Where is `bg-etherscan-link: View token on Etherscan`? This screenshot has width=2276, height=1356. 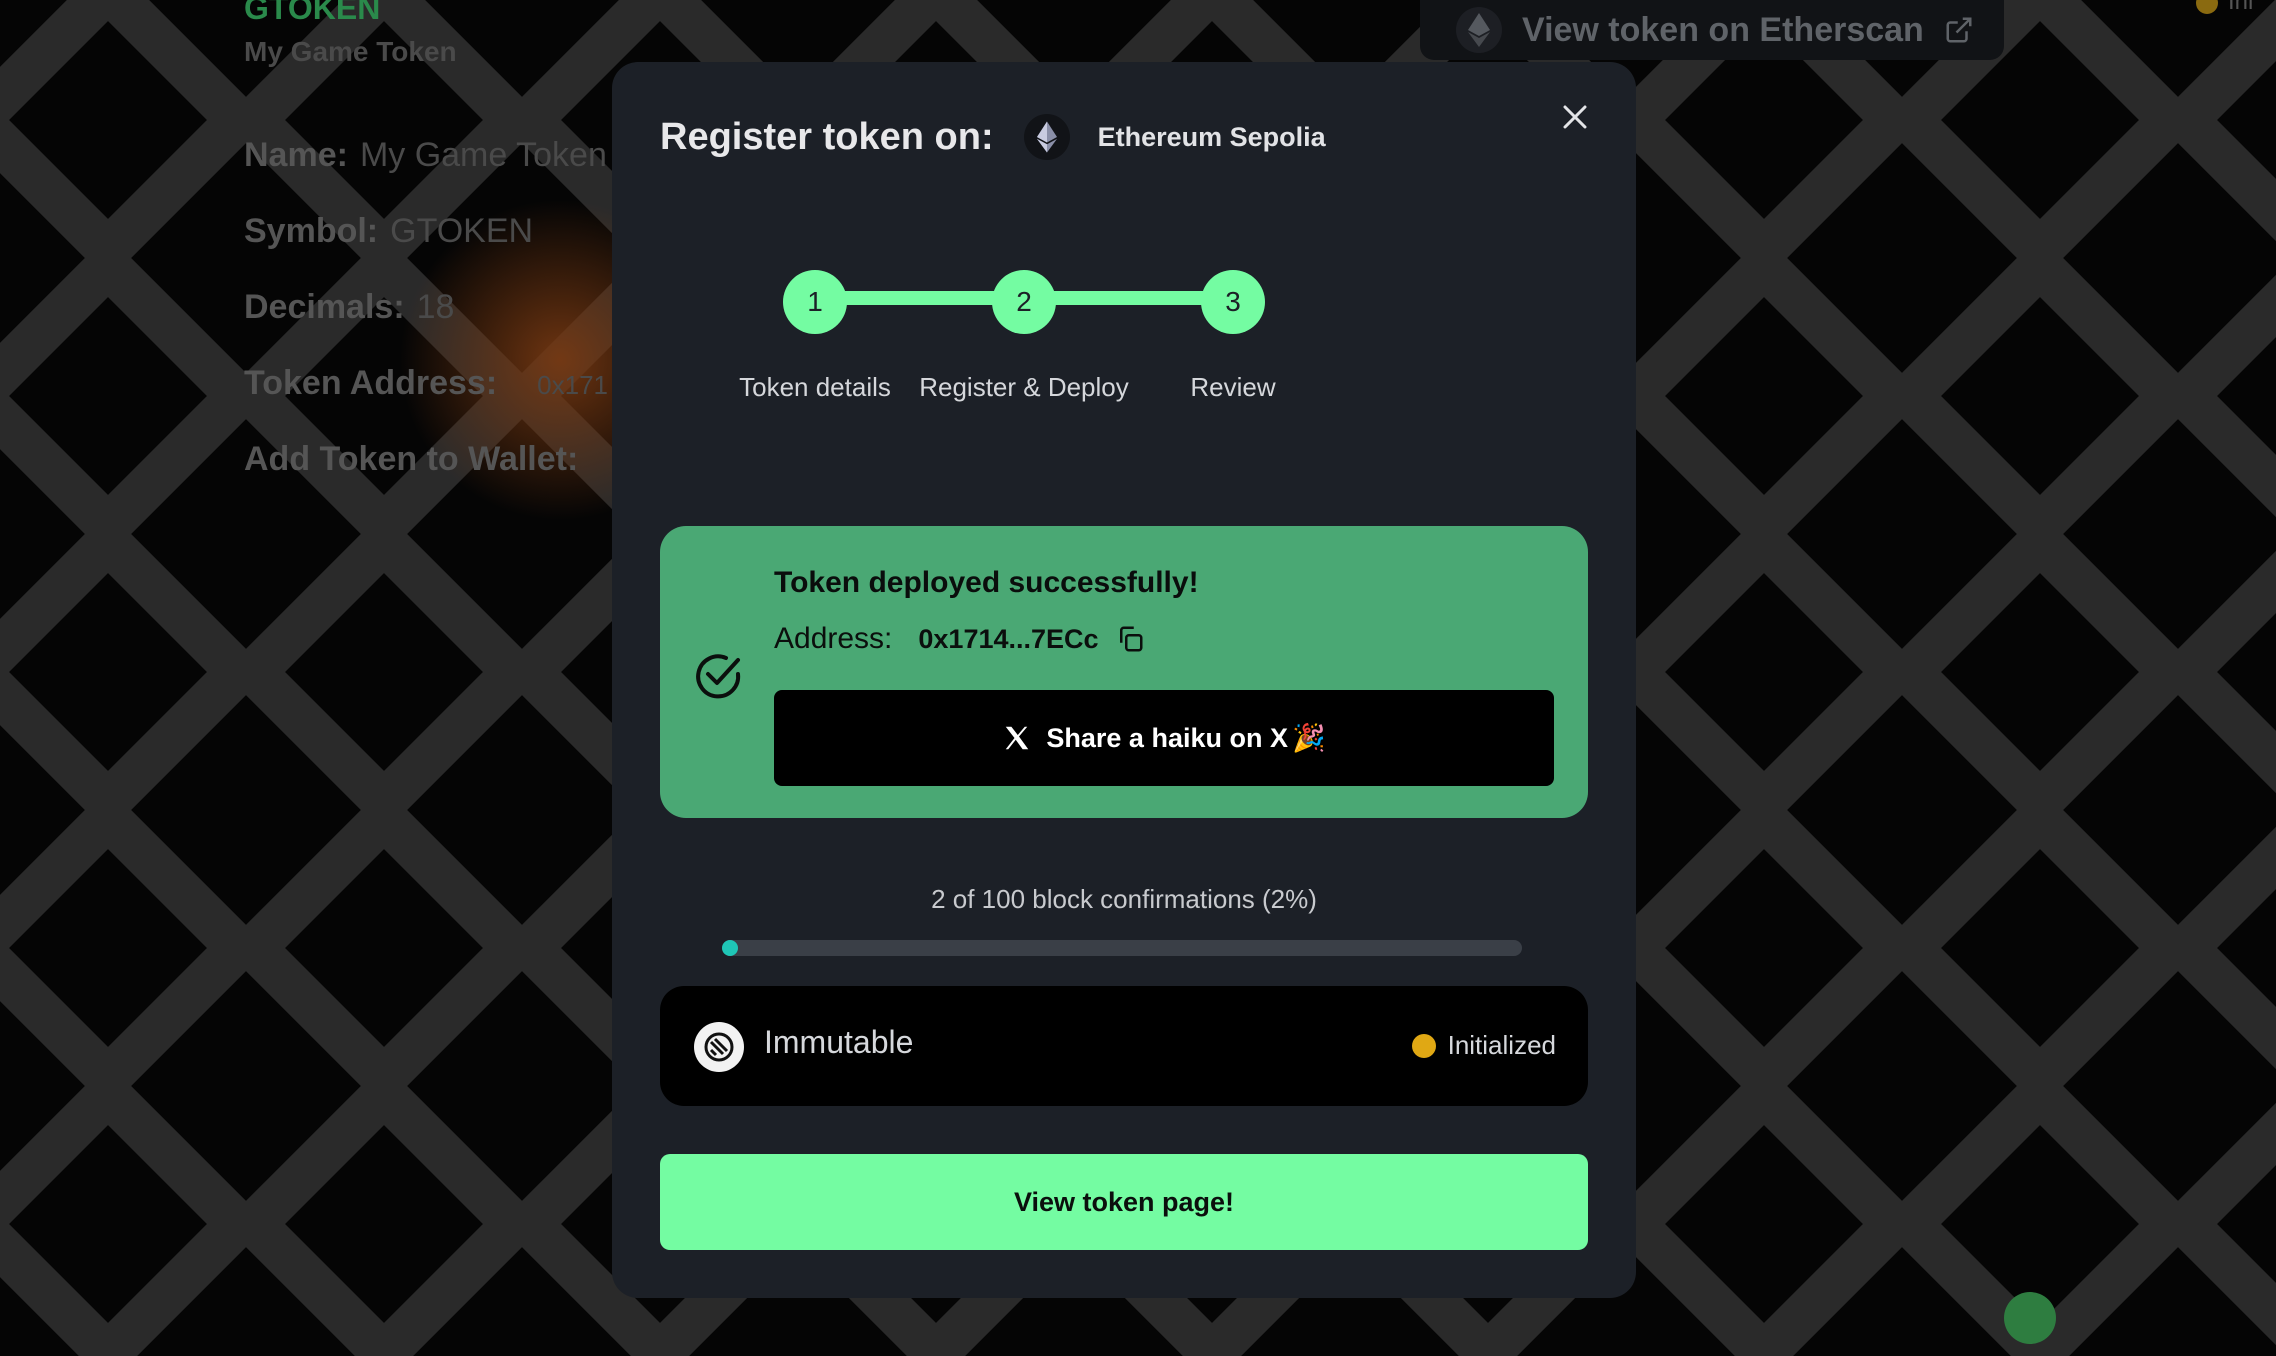 bg-etherscan-link: View token on Etherscan is located at coordinates (1712, 30).